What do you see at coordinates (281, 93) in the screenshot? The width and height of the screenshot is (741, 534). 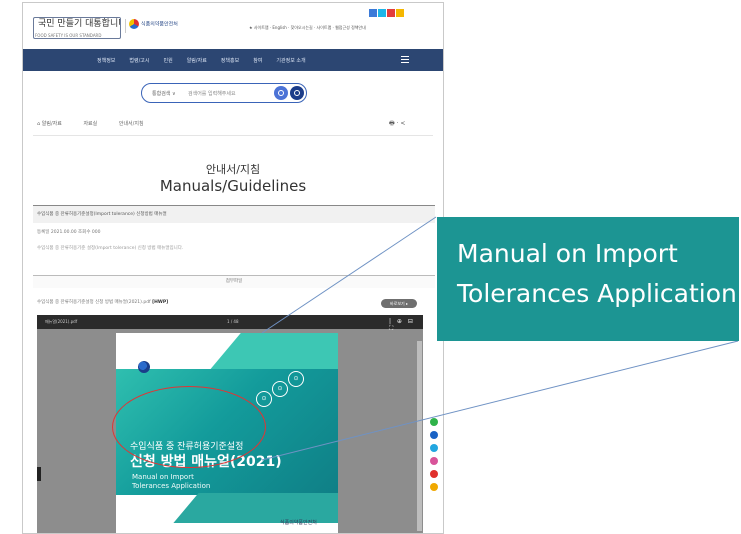 I see `search-icon` at bounding box center [281, 93].